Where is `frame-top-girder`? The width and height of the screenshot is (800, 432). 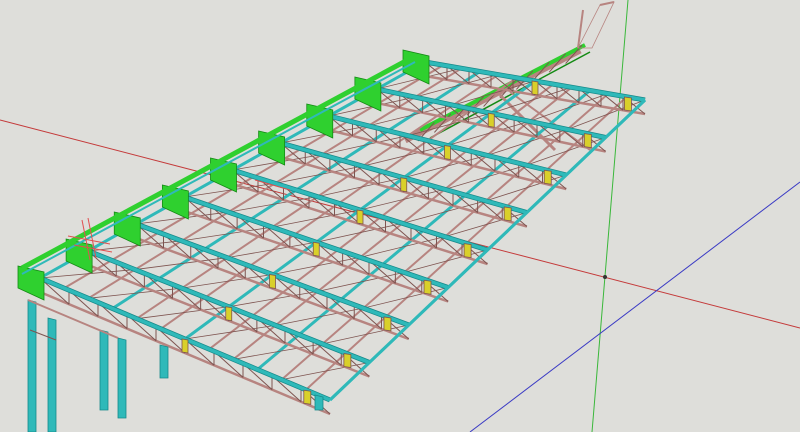 frame-top-girder is located at coordinates (185, 339).